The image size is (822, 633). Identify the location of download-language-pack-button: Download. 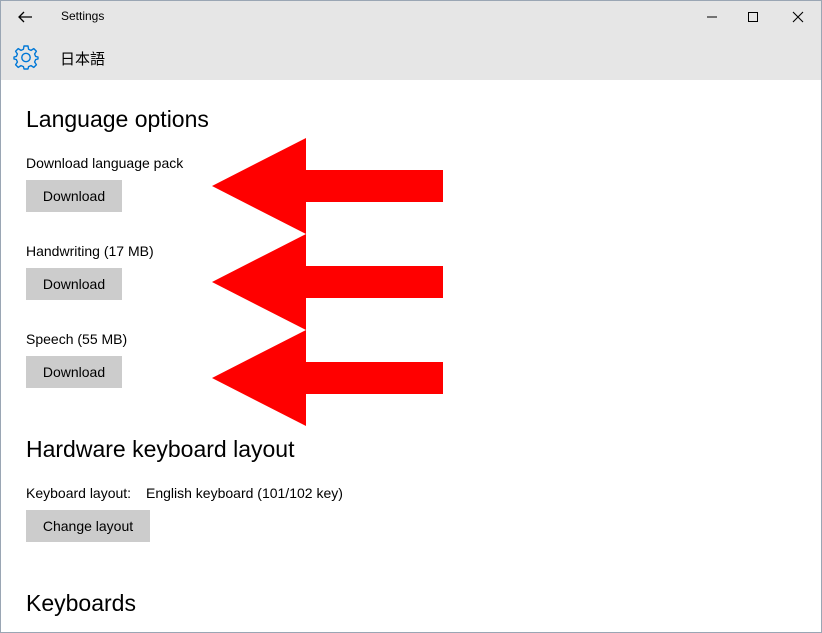
(74, 196).